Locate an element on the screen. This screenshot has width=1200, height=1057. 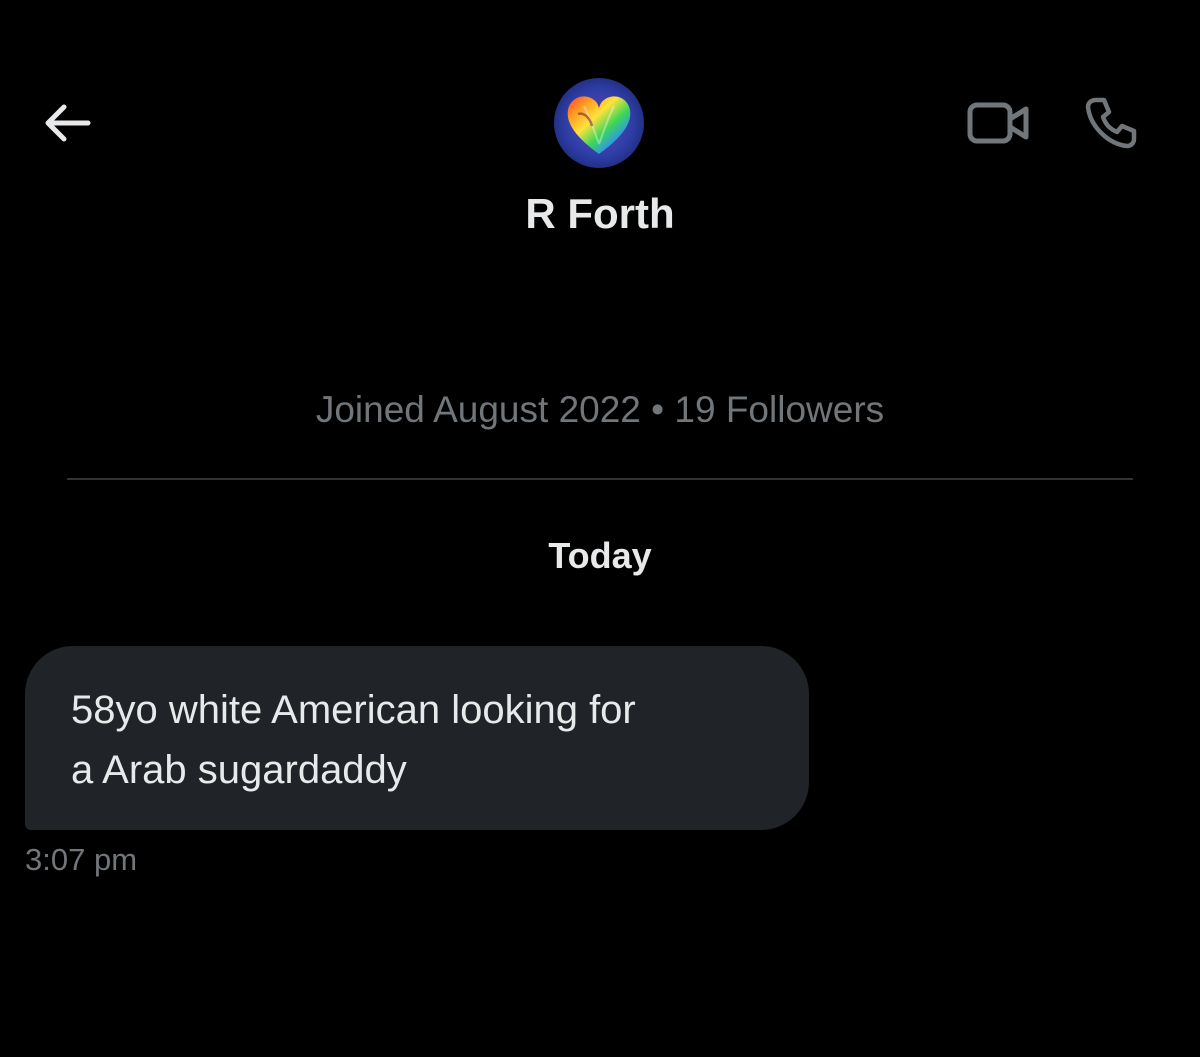
conversation-name: R Forth is located at coordinates (600, 214).